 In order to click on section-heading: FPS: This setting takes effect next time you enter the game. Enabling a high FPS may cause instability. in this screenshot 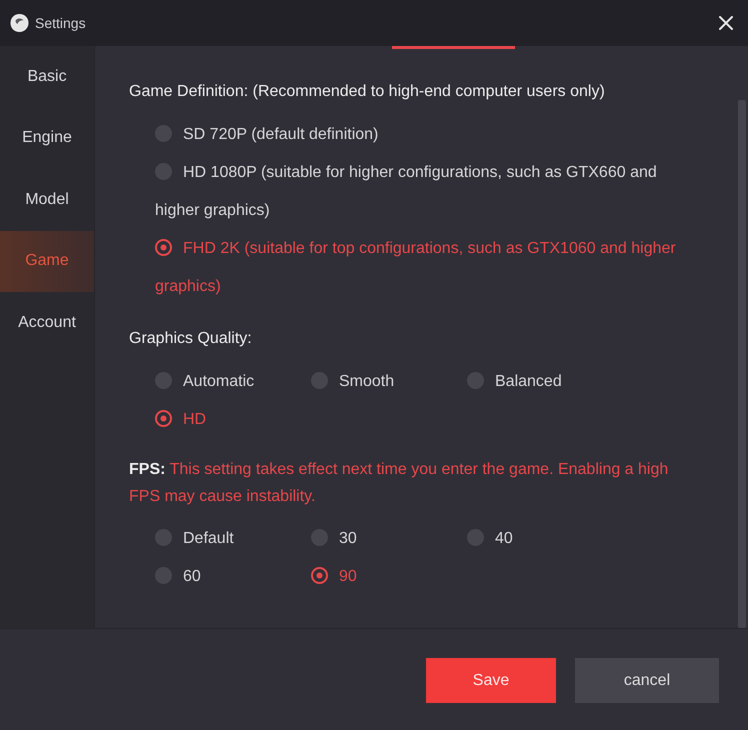, I will do `click(399, 483)`.